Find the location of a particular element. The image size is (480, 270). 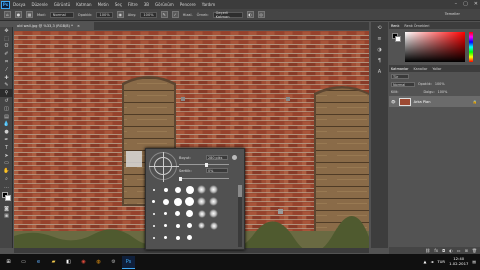

eyedropper-tool-icon: ⁄ is located at coordinates (6, 70).